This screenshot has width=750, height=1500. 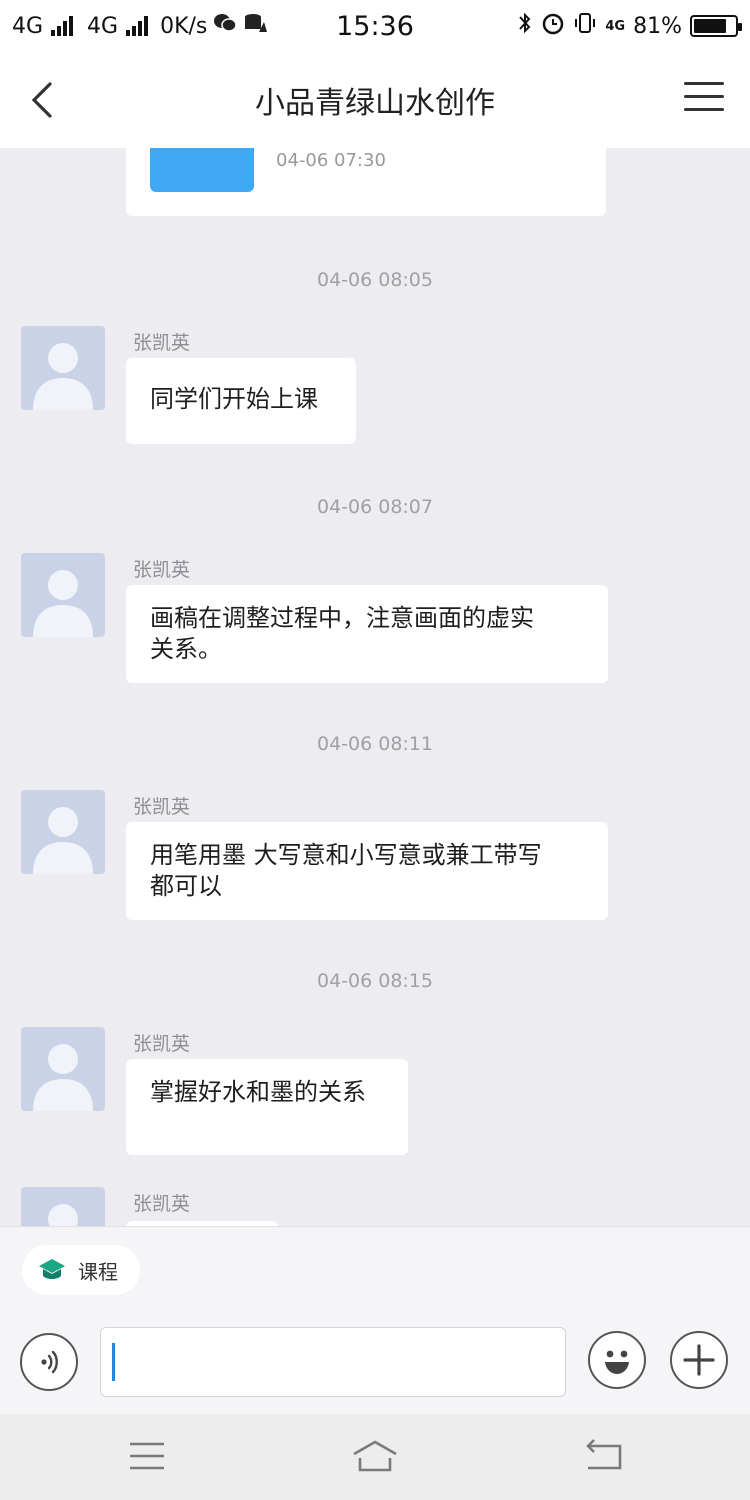 What do you see at coordinates (525, 26) in the screenshot?
I see `bluetooth-icon` at bounding box center [525, 26].